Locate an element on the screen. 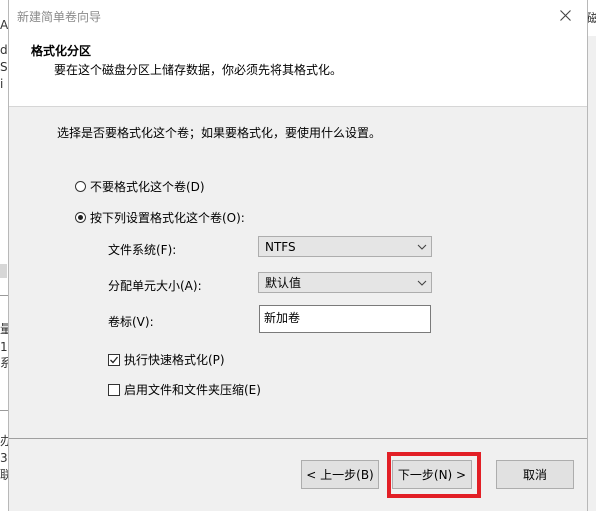  back-button: < 上一步(B) is located at coordinates (340, 474).